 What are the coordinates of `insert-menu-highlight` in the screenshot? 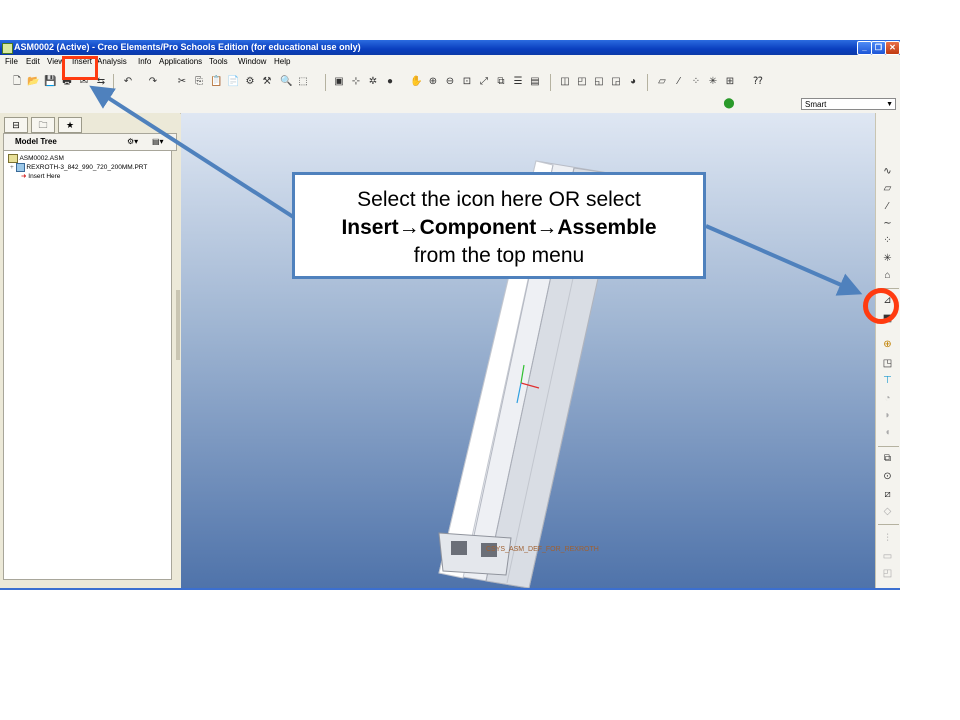 It's located at (80, 68).